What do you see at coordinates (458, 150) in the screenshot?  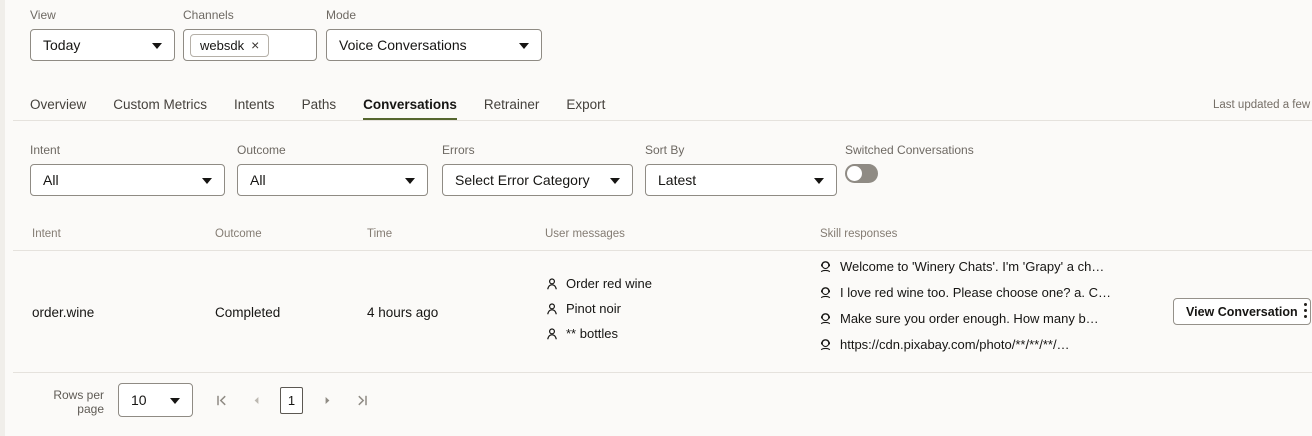 I see `errors-label: Errors` at bounding box center [458, 150].